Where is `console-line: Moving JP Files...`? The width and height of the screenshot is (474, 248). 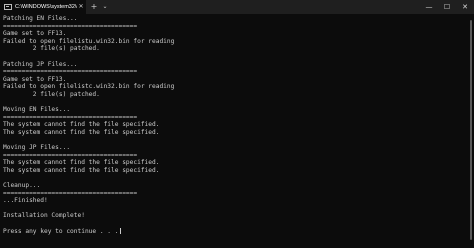 console-line: Moving JP Files... is located at coordinates (37, 148).